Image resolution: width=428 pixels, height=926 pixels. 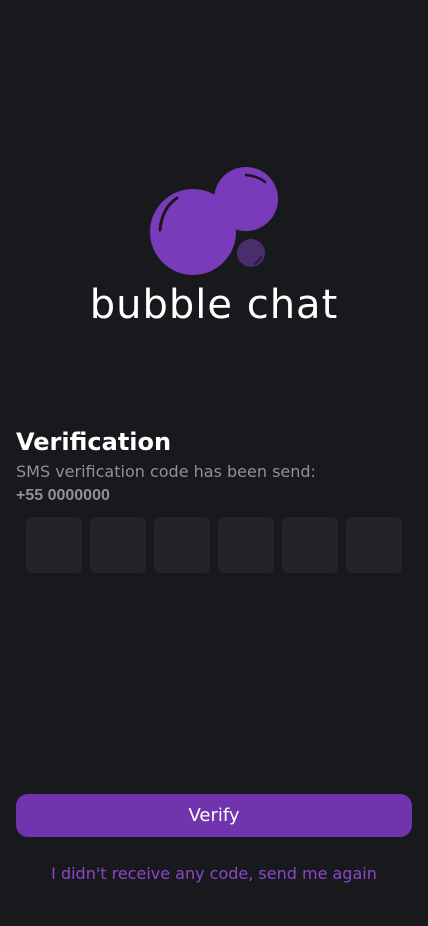 I want to click on app-logo, so click(x=214, y=220).